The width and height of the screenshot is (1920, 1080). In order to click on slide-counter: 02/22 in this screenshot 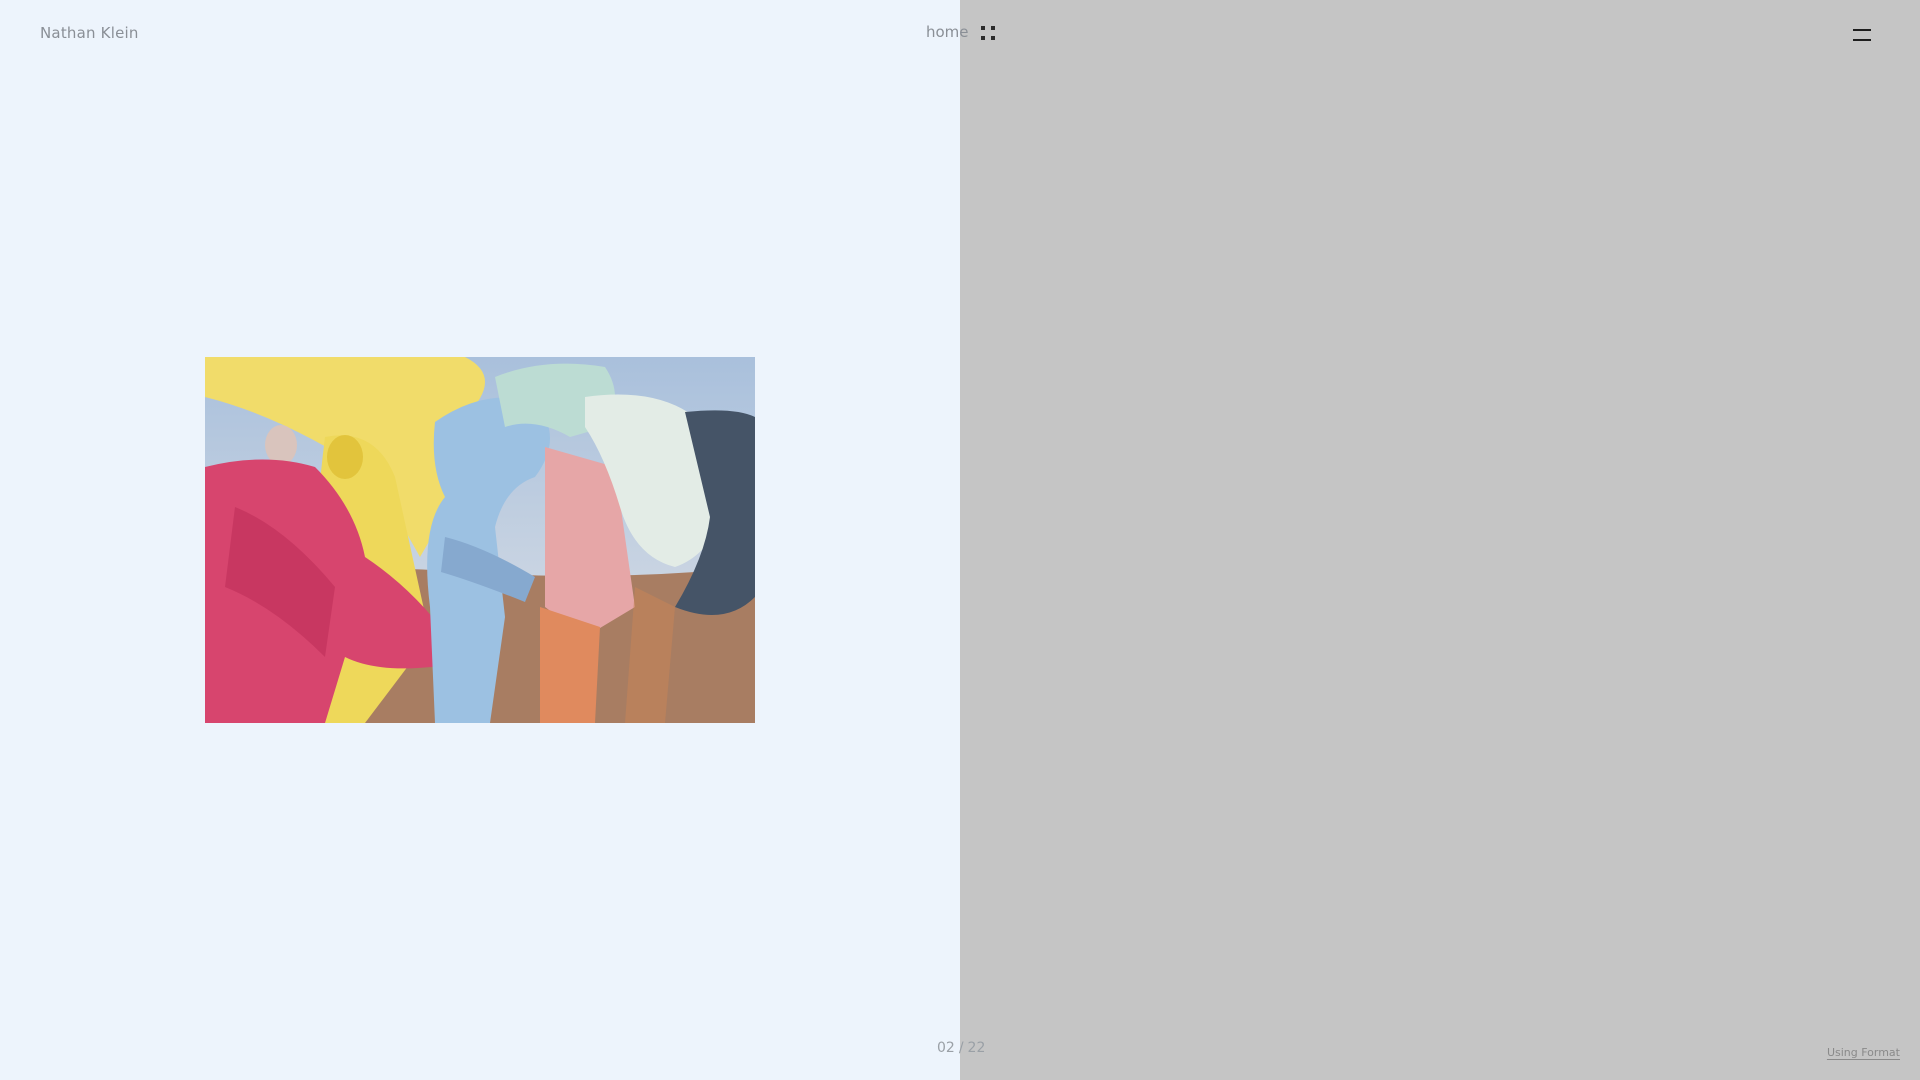, I will do `click(961, 1048)`.